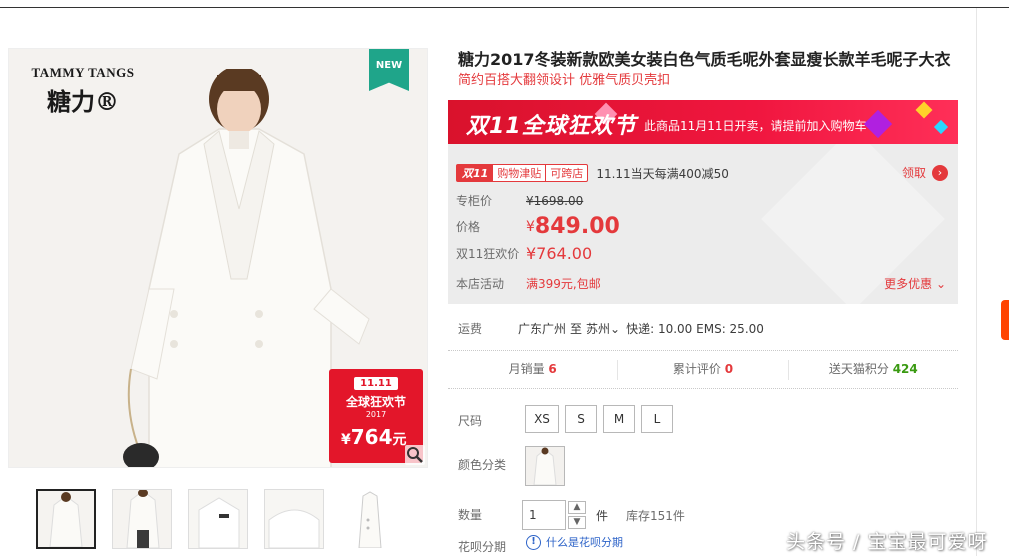  What do you see at coordinates (592, 173) in the screenshot?
I see `coupon-row: 双11 购物津贴 可跨店 11.11当天每满400减50` at bounding box center [592, 173].